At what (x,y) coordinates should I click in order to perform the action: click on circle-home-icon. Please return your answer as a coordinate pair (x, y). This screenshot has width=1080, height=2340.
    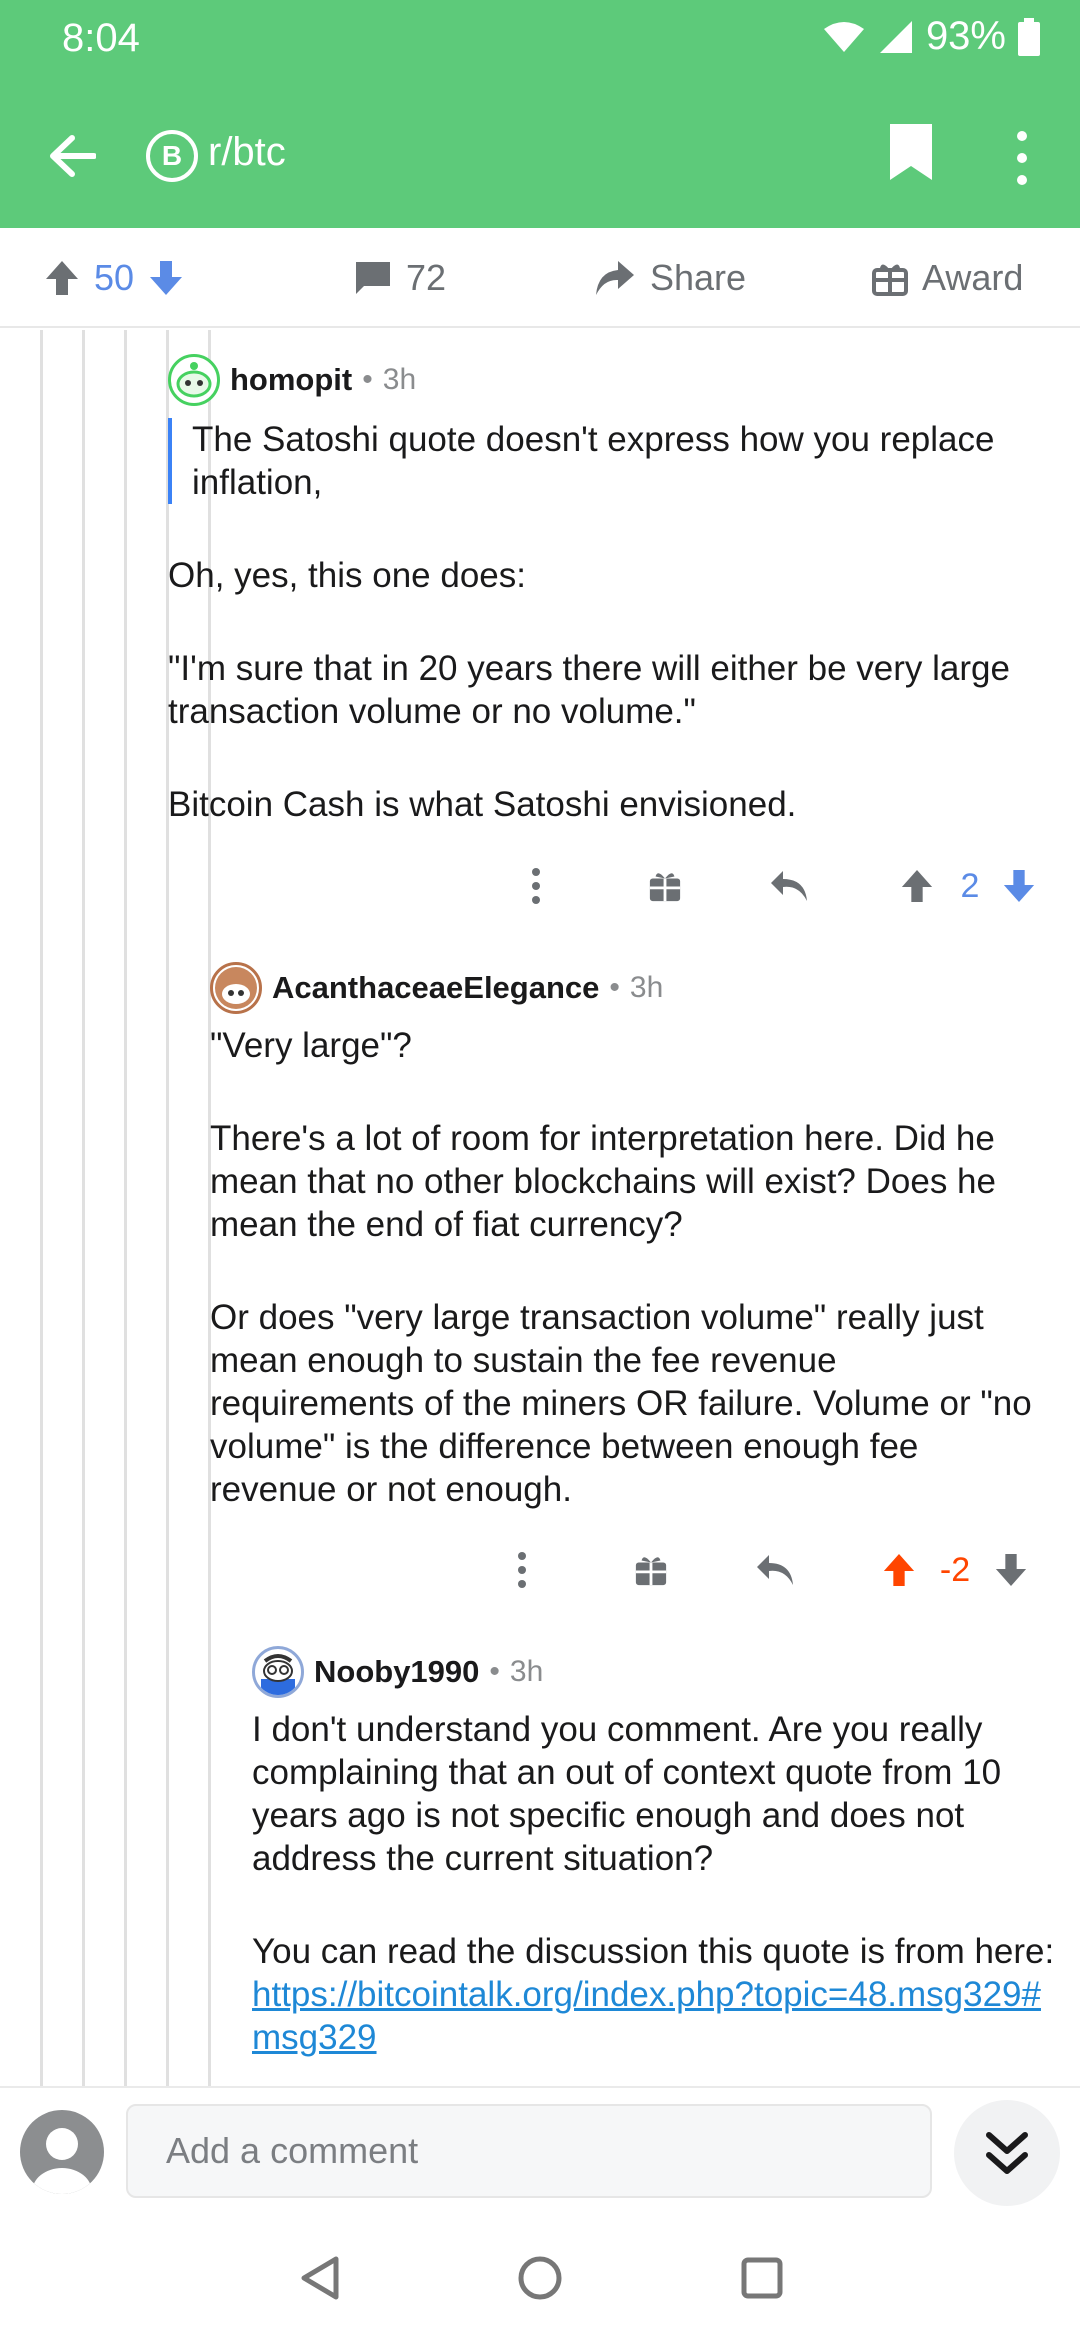
    Looking at the image, I should click on (540, 2278).